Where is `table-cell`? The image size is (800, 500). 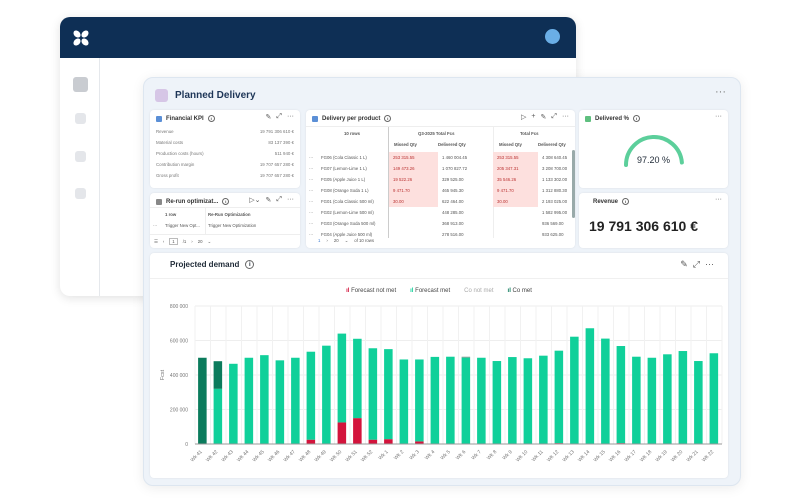
table-cell is located at coordinates (413, 212).